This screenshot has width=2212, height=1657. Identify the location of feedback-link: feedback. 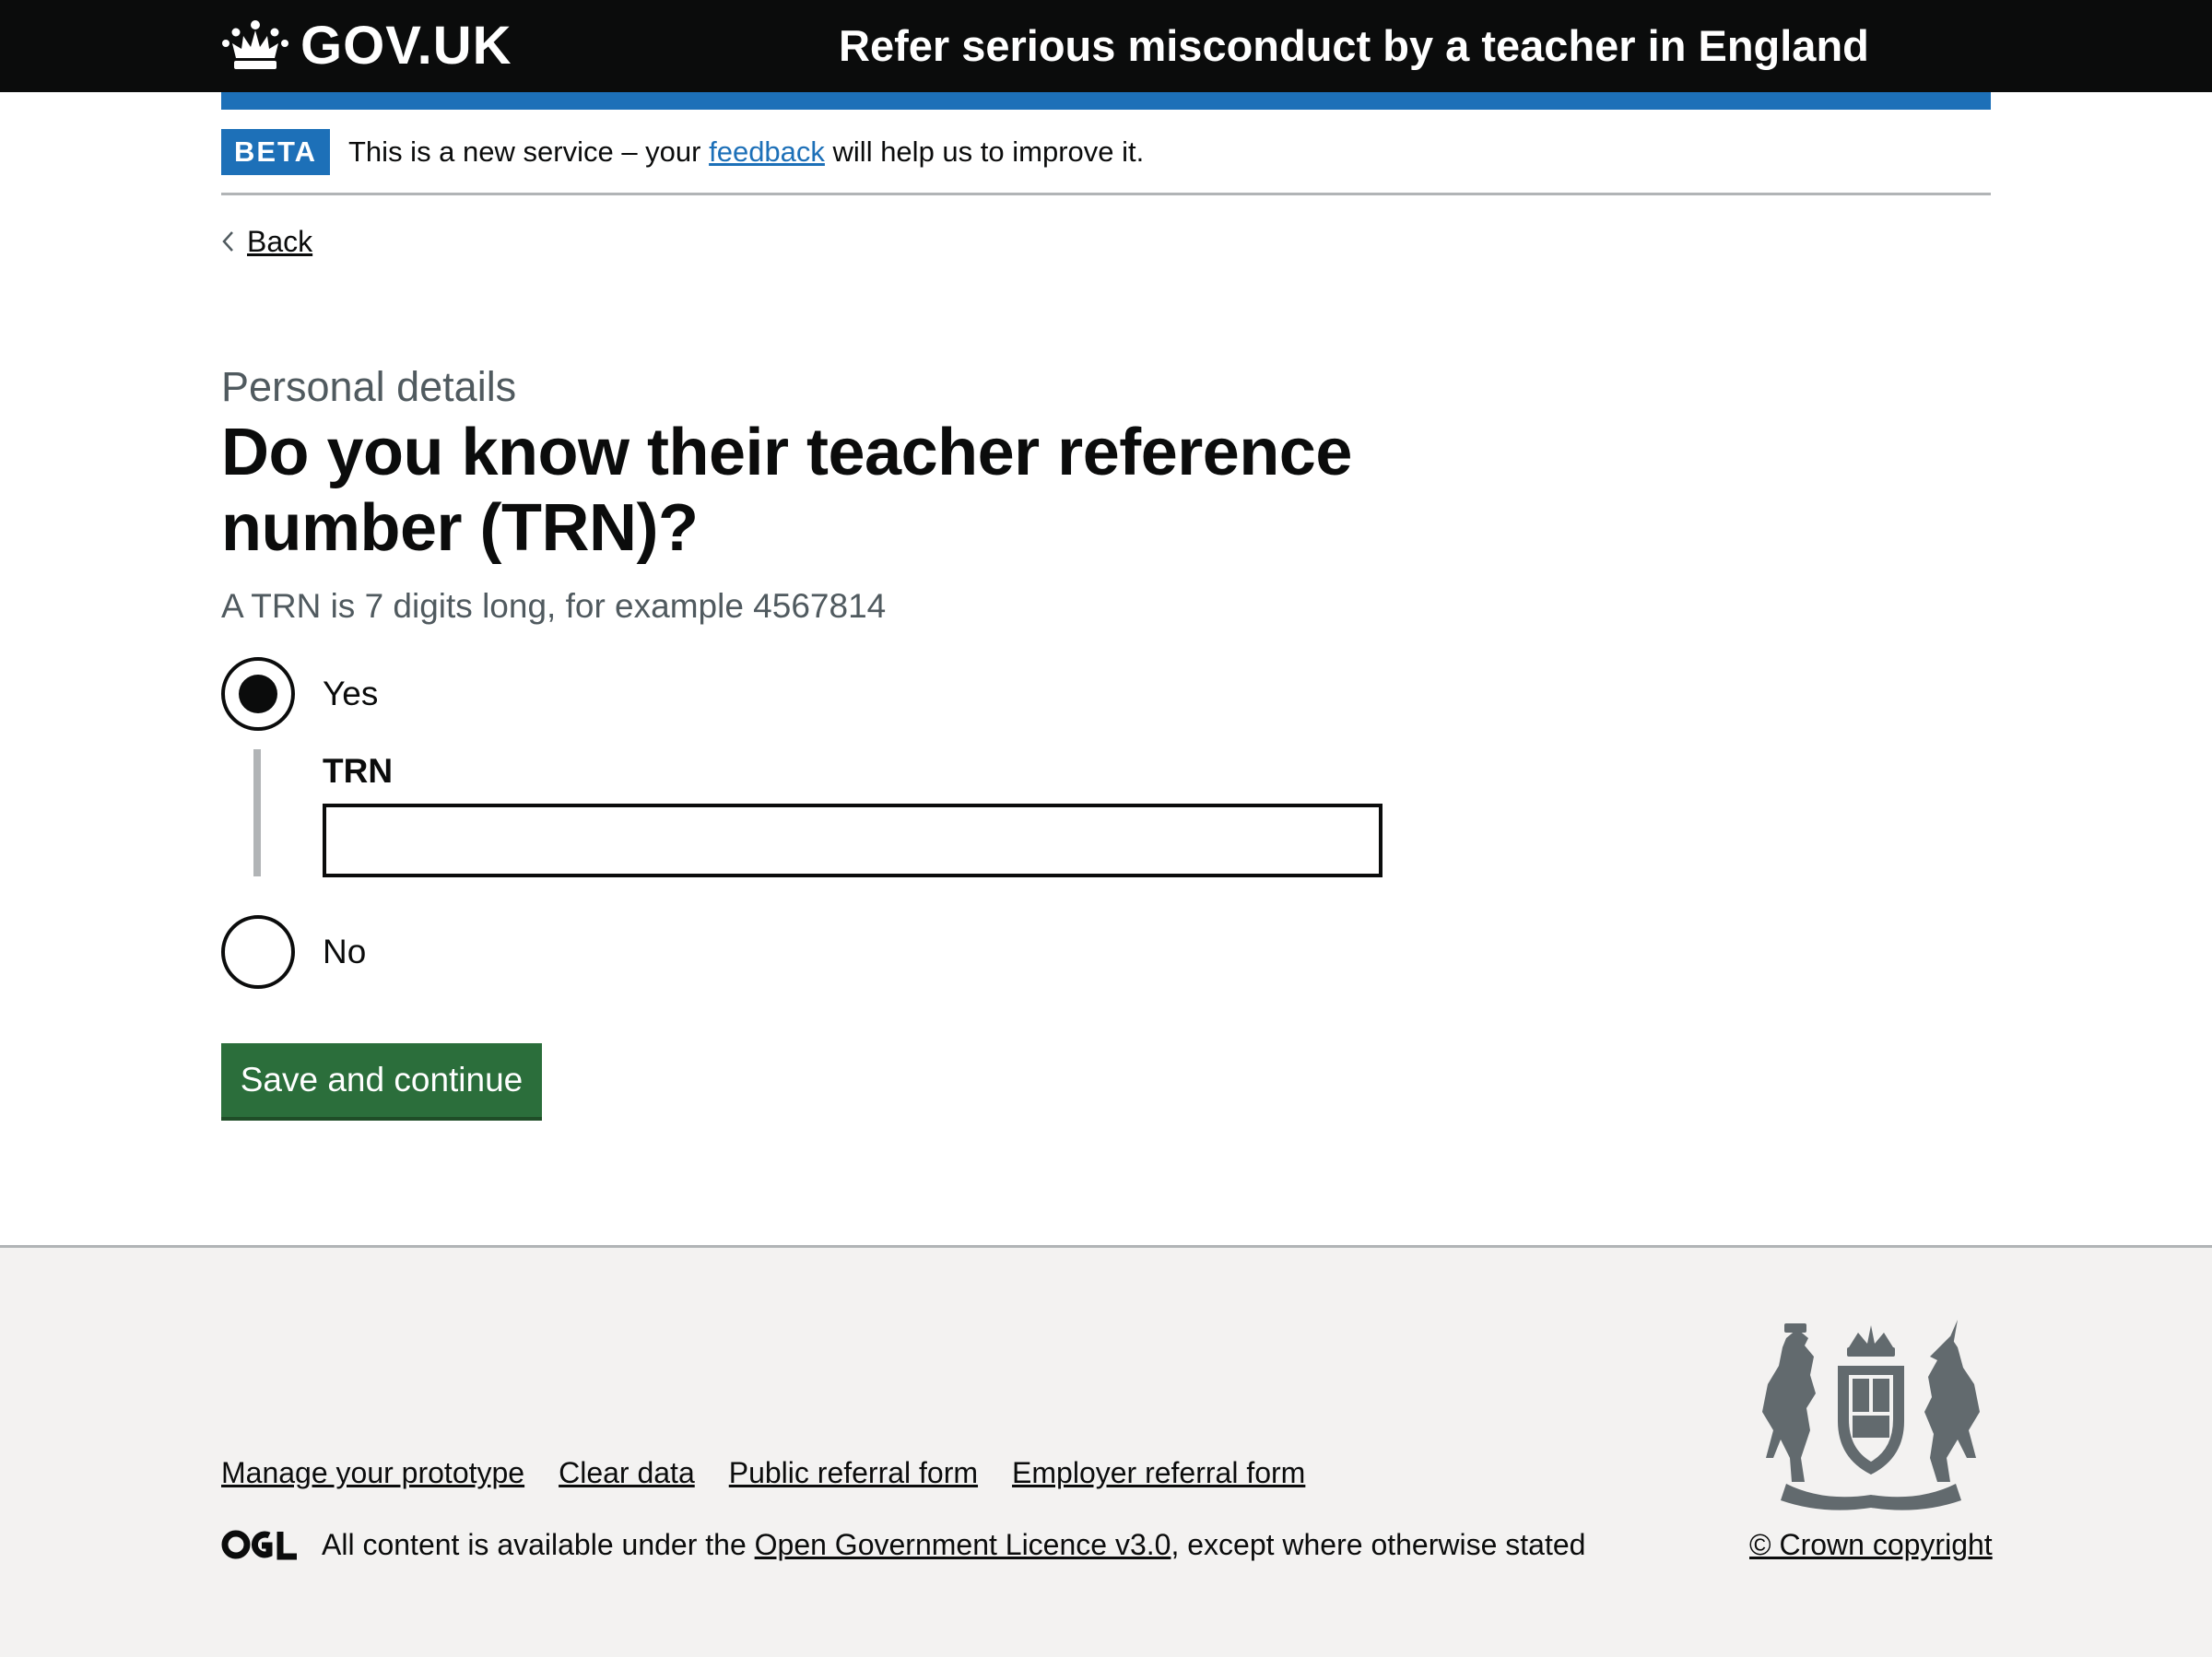
(767, 151).